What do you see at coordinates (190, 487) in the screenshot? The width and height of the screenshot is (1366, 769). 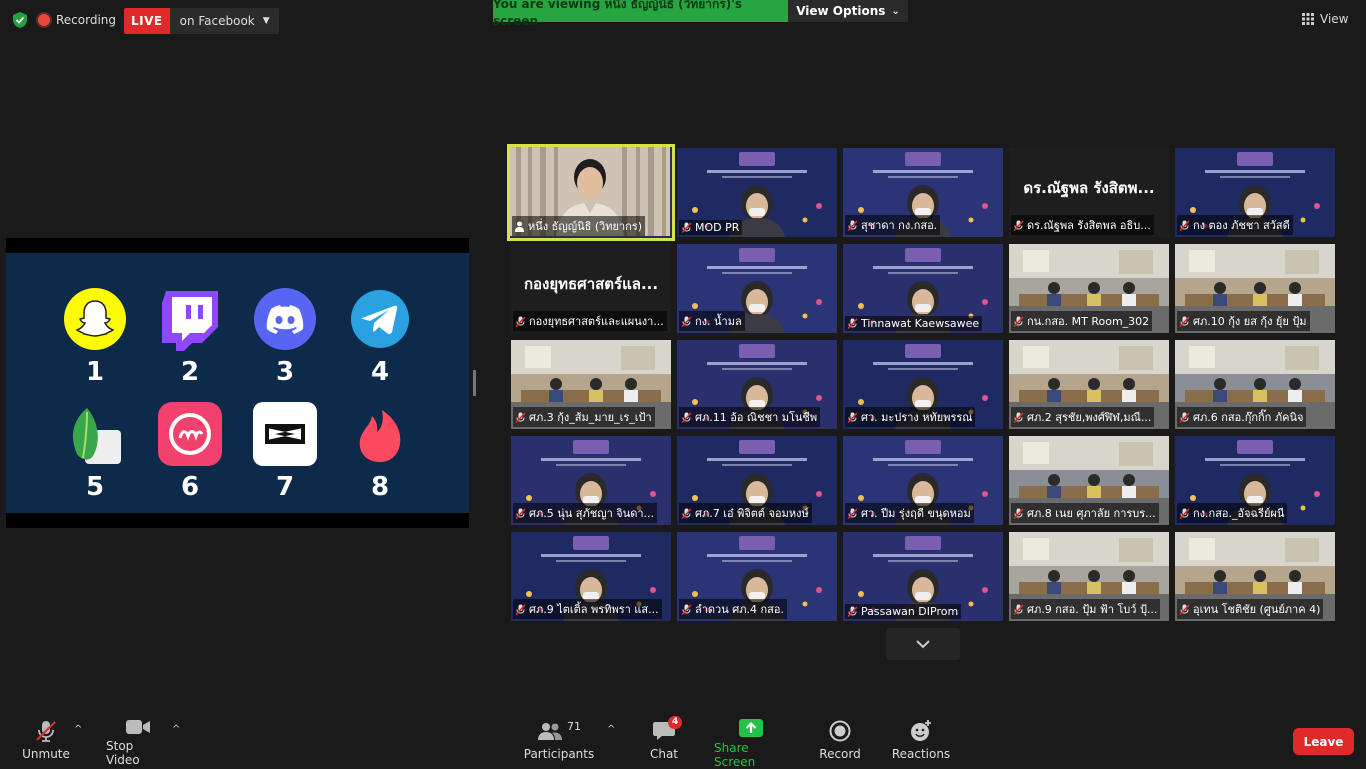 I see `app-number-6: 6` at bounding box center [190, 487].